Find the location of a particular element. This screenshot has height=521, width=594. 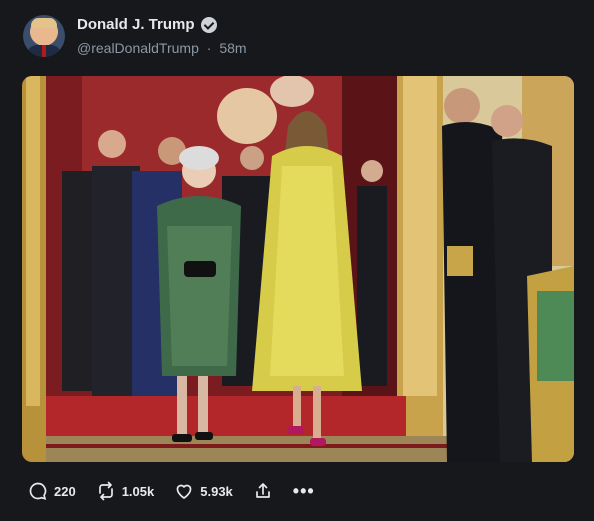

post-time: 58m is located at coordinates (232, 48).